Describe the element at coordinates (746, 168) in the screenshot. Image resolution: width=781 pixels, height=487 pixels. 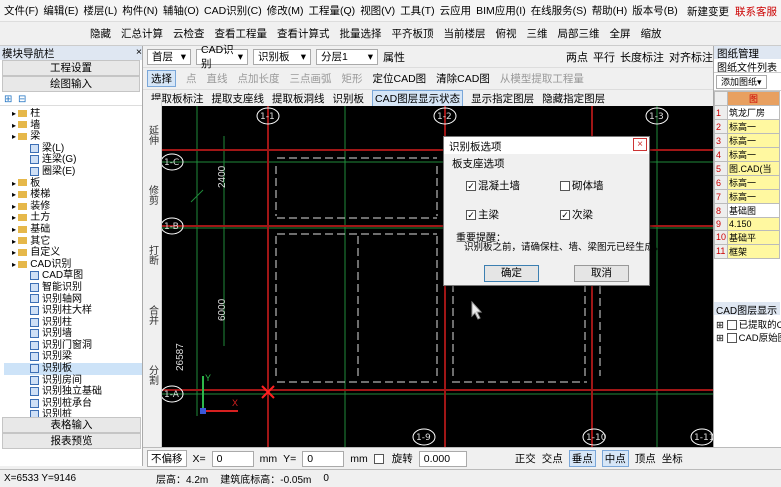
I see `table-row: 5 图.CAD(当` at that location.